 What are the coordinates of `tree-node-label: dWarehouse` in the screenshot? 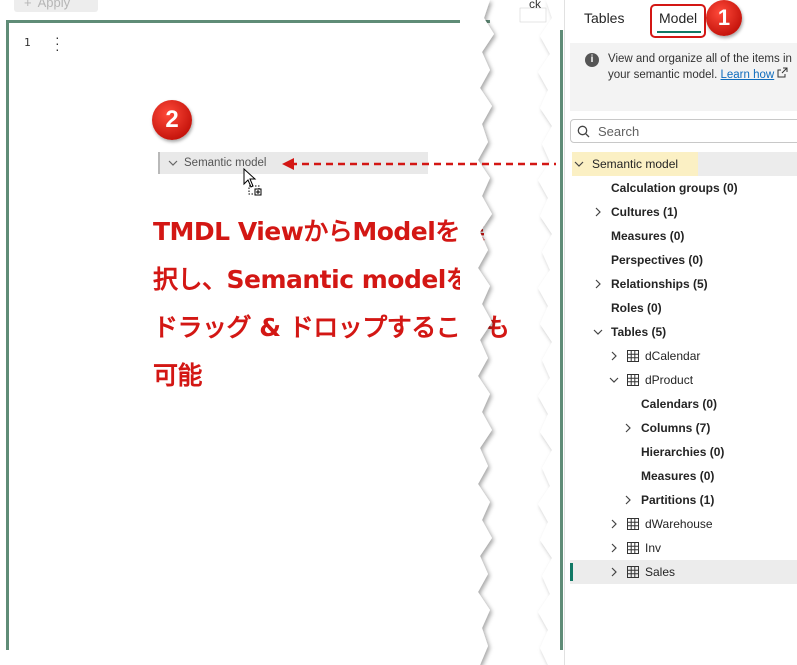 It's located at (679, 524).